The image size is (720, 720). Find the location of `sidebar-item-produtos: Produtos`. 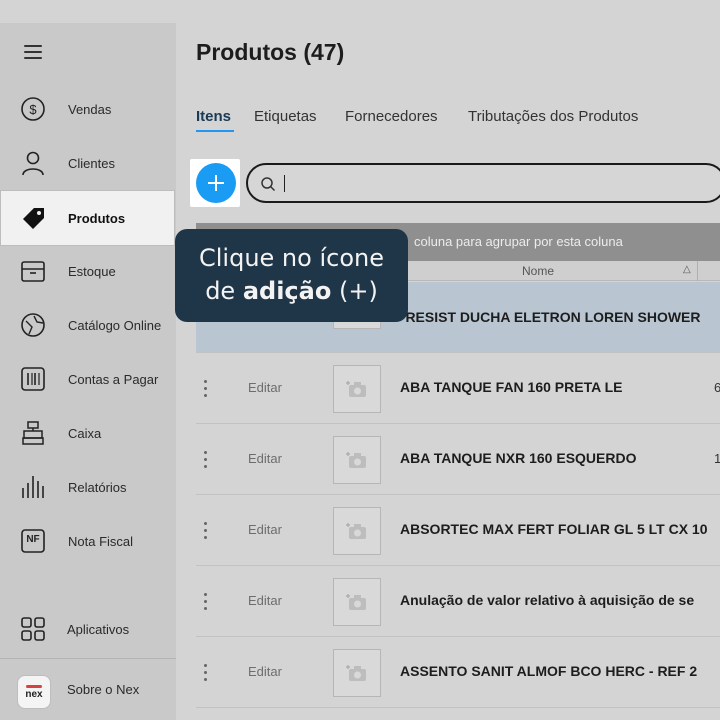

sidebar-item-produtos: Produtos is located at coordinates (87, 218).